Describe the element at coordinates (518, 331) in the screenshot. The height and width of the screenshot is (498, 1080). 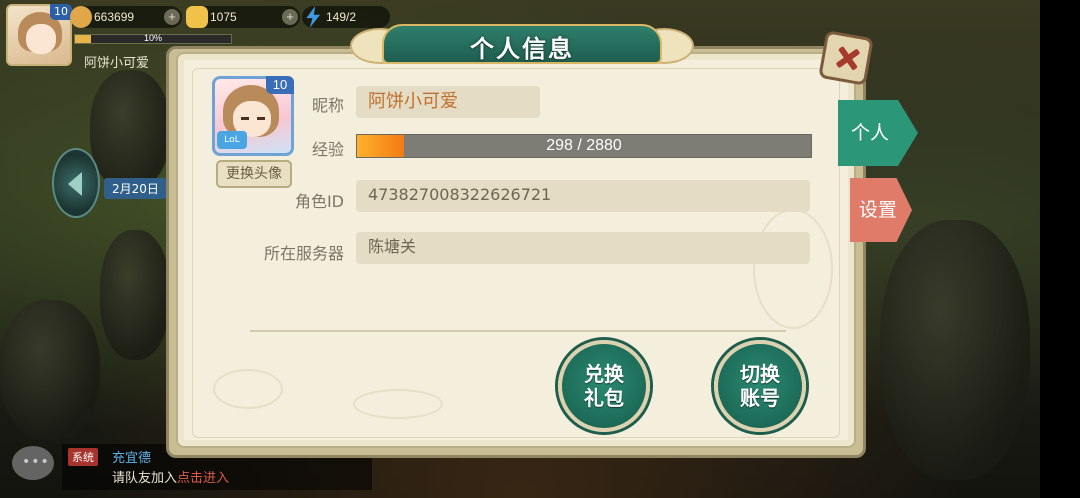
I see `divider` at that location.